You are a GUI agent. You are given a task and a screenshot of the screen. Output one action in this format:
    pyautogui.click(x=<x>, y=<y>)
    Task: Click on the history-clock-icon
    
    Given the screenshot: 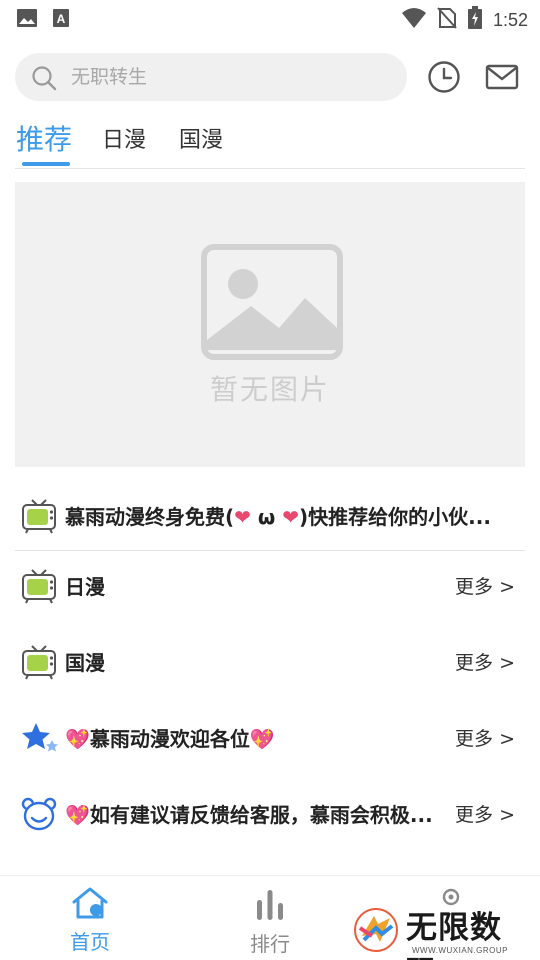 What is the action you would take?
    pyautogui.click(x=444, y=77)
    